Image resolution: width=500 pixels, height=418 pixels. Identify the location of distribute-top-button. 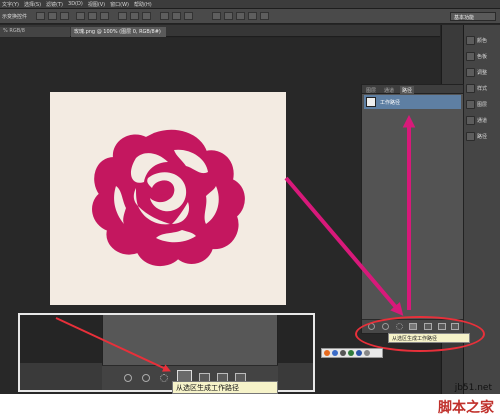
(122, 16).